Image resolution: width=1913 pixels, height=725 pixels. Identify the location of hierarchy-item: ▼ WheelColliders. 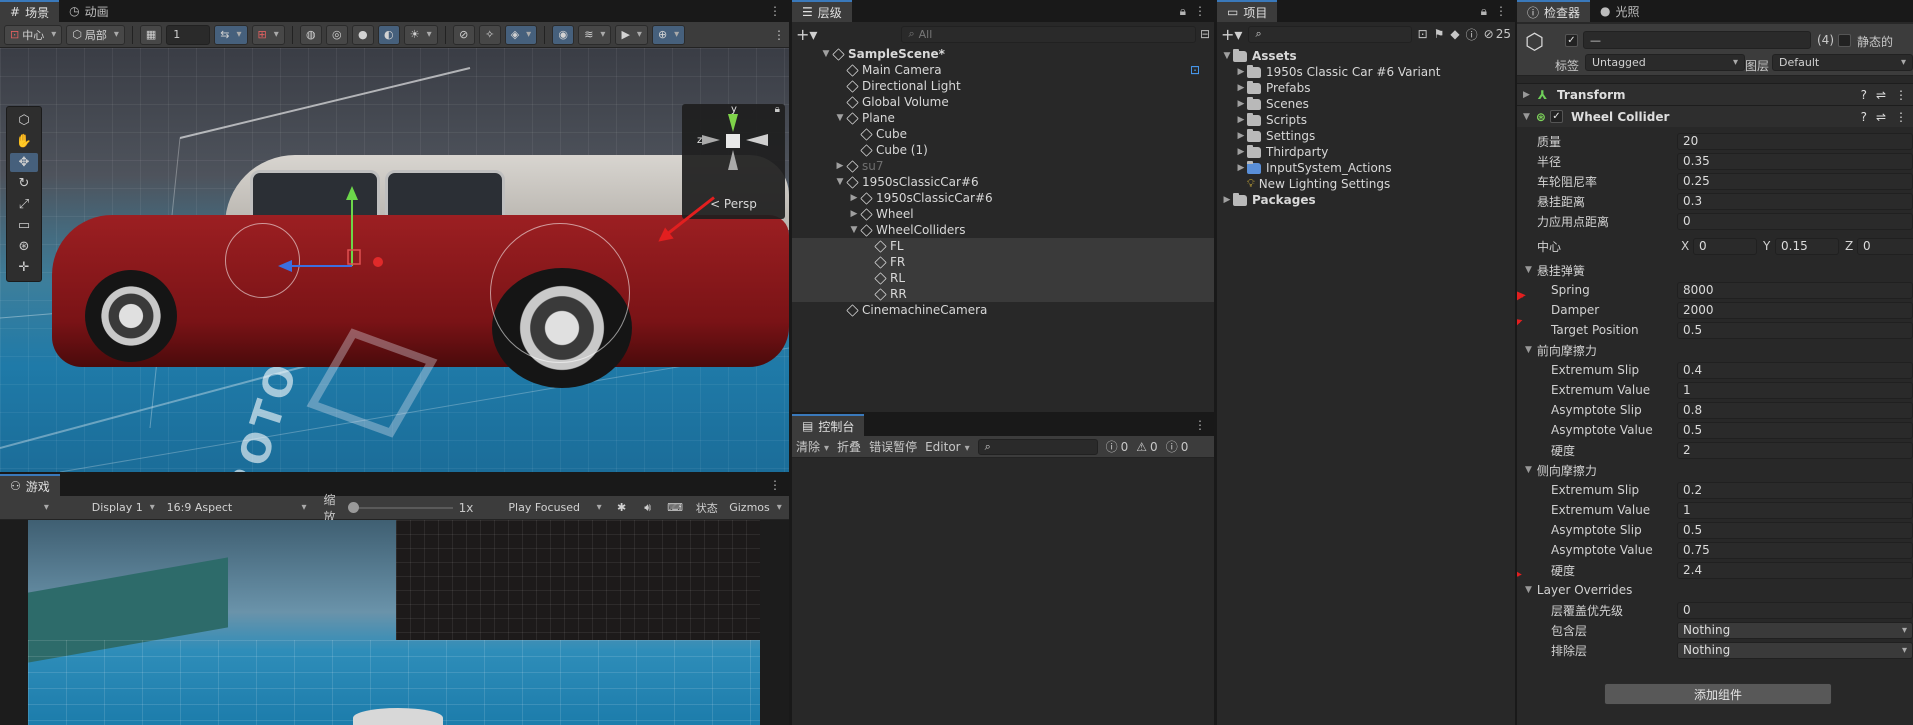
(1003, 230).